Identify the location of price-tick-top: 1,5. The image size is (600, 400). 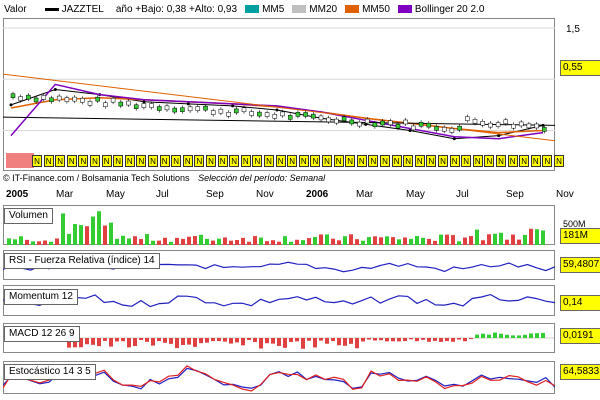
(573, 29).